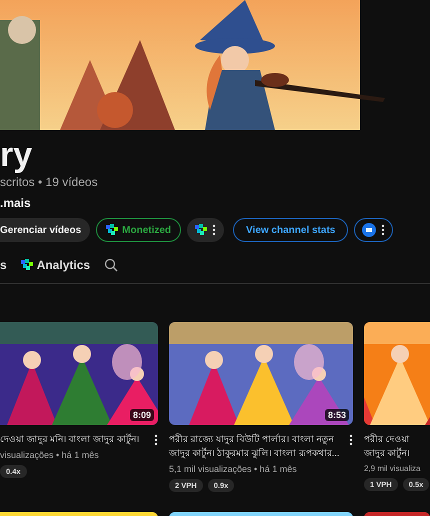 This screenshot has width=430, height=516. I want to click on channel-name: ry, so click(16, 155).